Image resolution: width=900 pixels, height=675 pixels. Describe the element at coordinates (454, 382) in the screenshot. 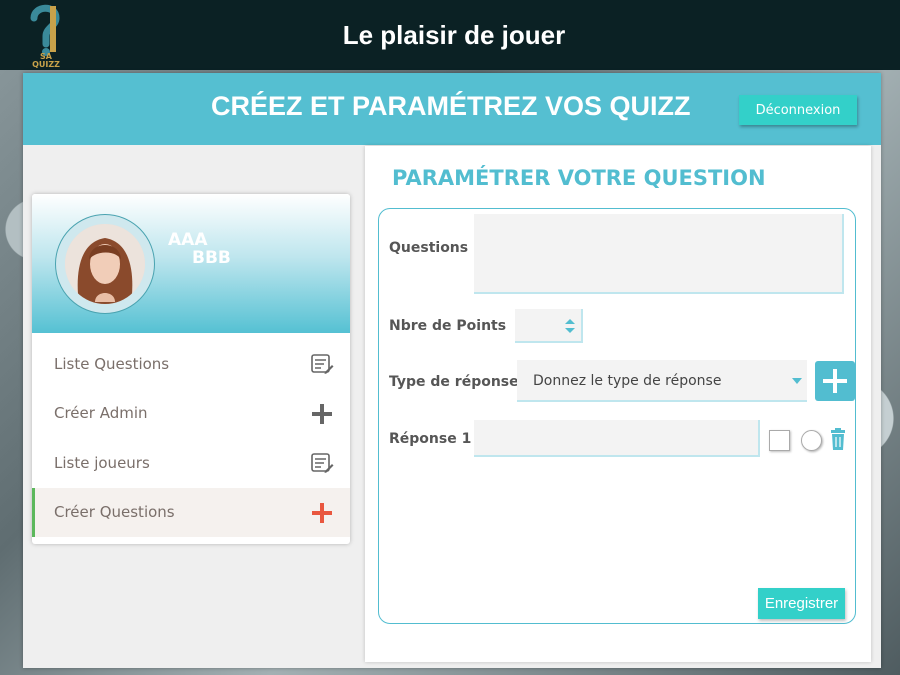

I see `type-label: Type de réponse` at that location.